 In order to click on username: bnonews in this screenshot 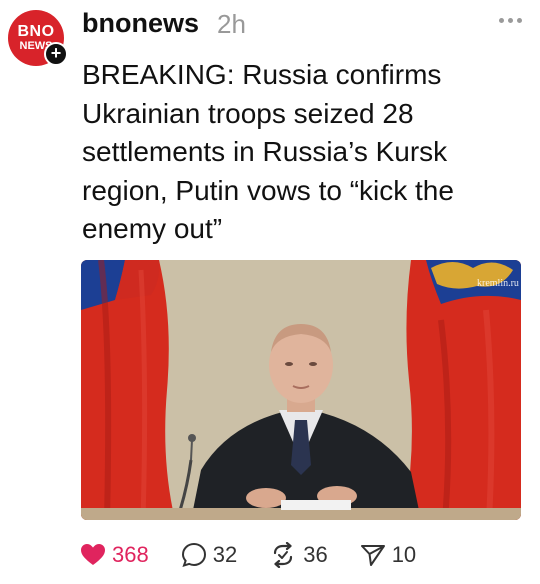, I will do `click(140, 23)`.